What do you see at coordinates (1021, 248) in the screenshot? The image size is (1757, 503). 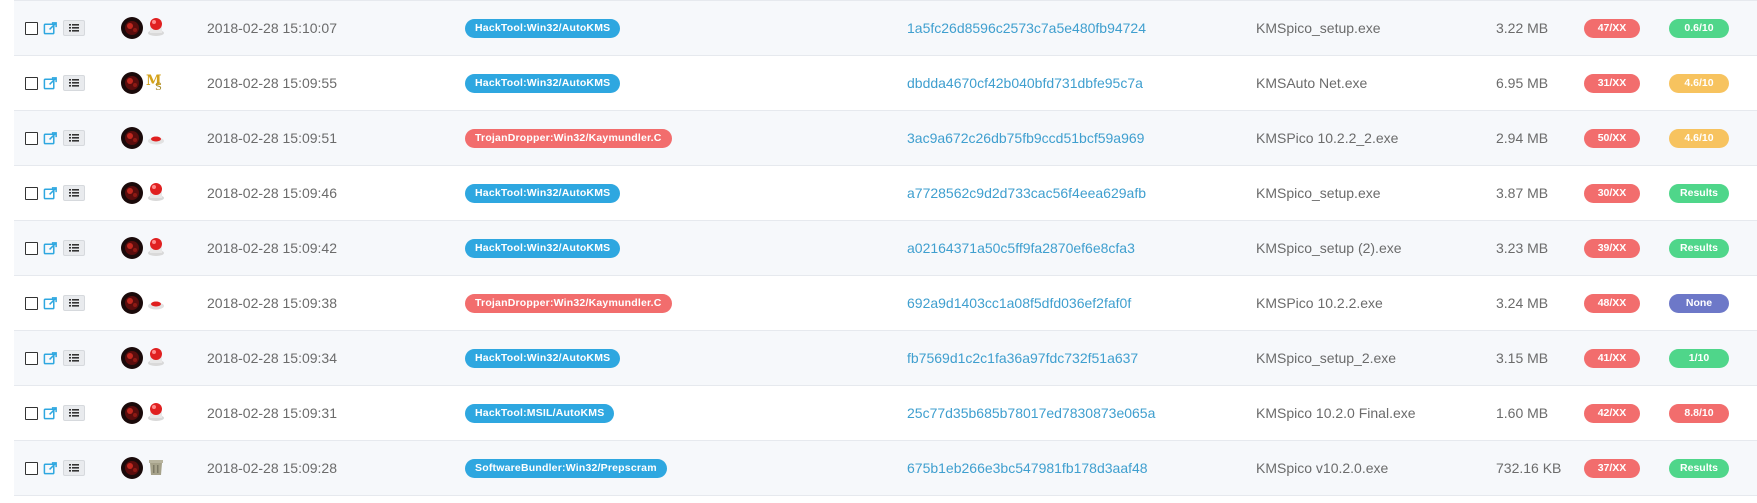 I see `file-hash-link: a02164371a50c5ff9fa2870ef6e8cfa3` at bounding box center [1021, 248].